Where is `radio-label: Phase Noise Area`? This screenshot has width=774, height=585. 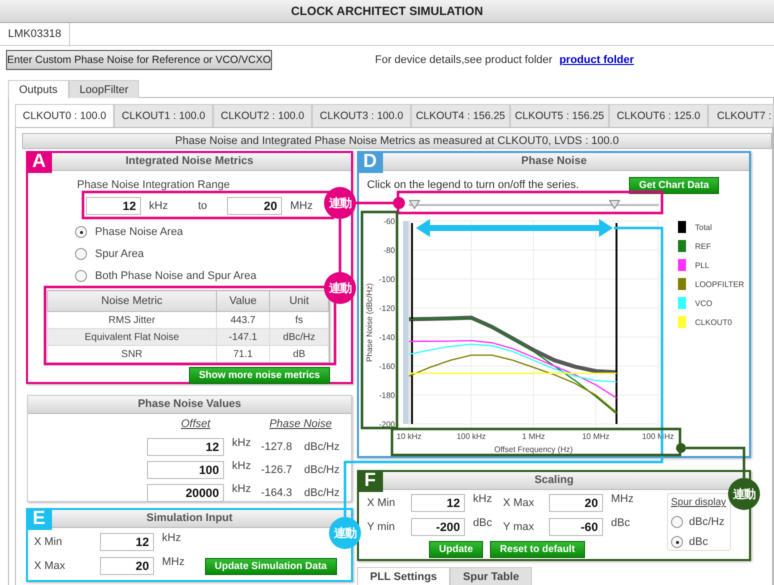
radio-label: Phase Noise Area is located at coordinates (139, 232).